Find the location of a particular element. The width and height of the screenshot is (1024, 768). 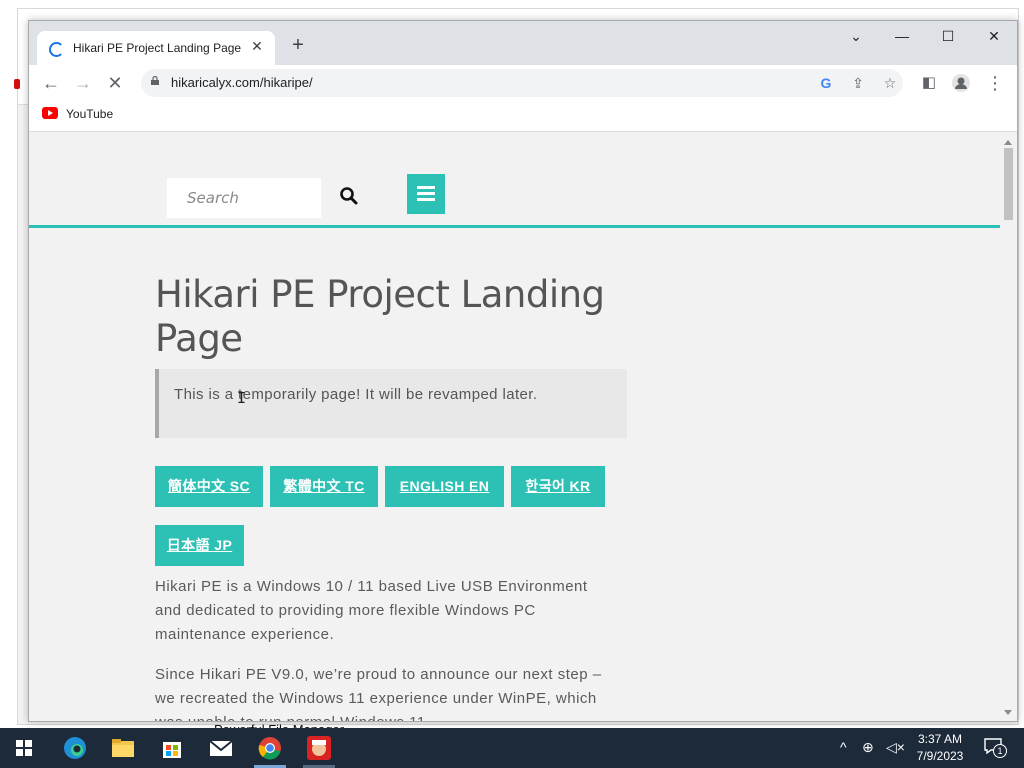

minimize-button: — is located at coordinates (902, 36).